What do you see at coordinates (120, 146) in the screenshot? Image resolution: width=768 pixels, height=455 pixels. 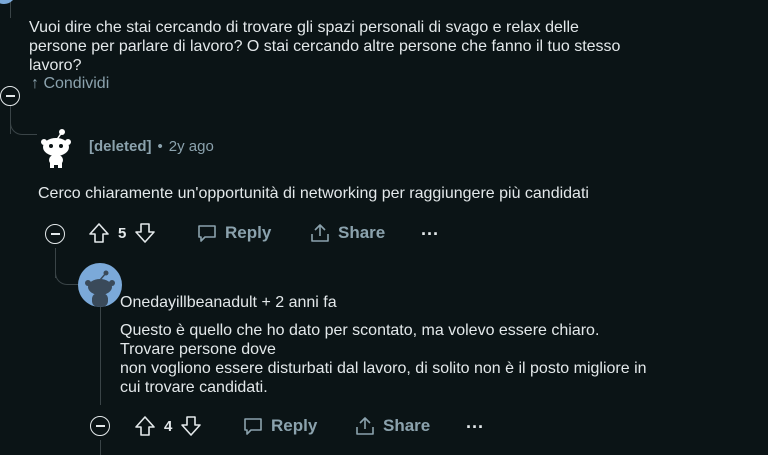 I see `comment-author: [deleted]` at bounding box center [120, 146].